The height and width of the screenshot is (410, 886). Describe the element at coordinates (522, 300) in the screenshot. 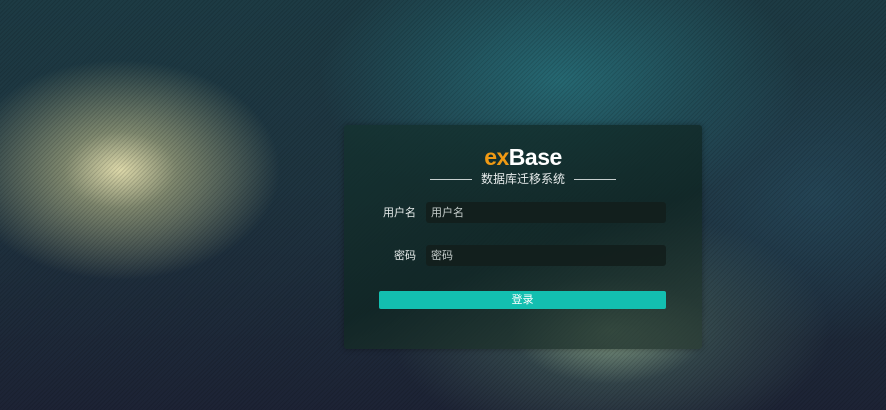

I see `login-button: 登录` at that location.